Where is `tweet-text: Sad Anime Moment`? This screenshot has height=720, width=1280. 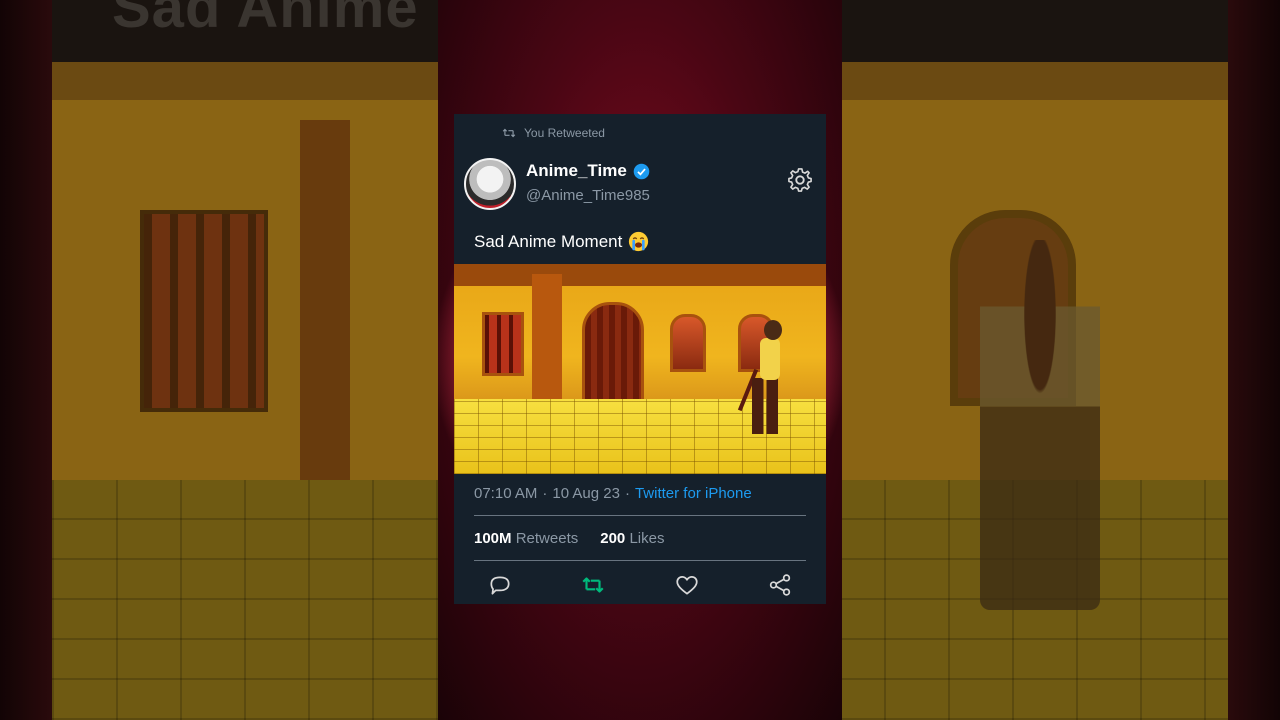
tweet-text: Sad Anime Moment is located at coordinates (561, 241).